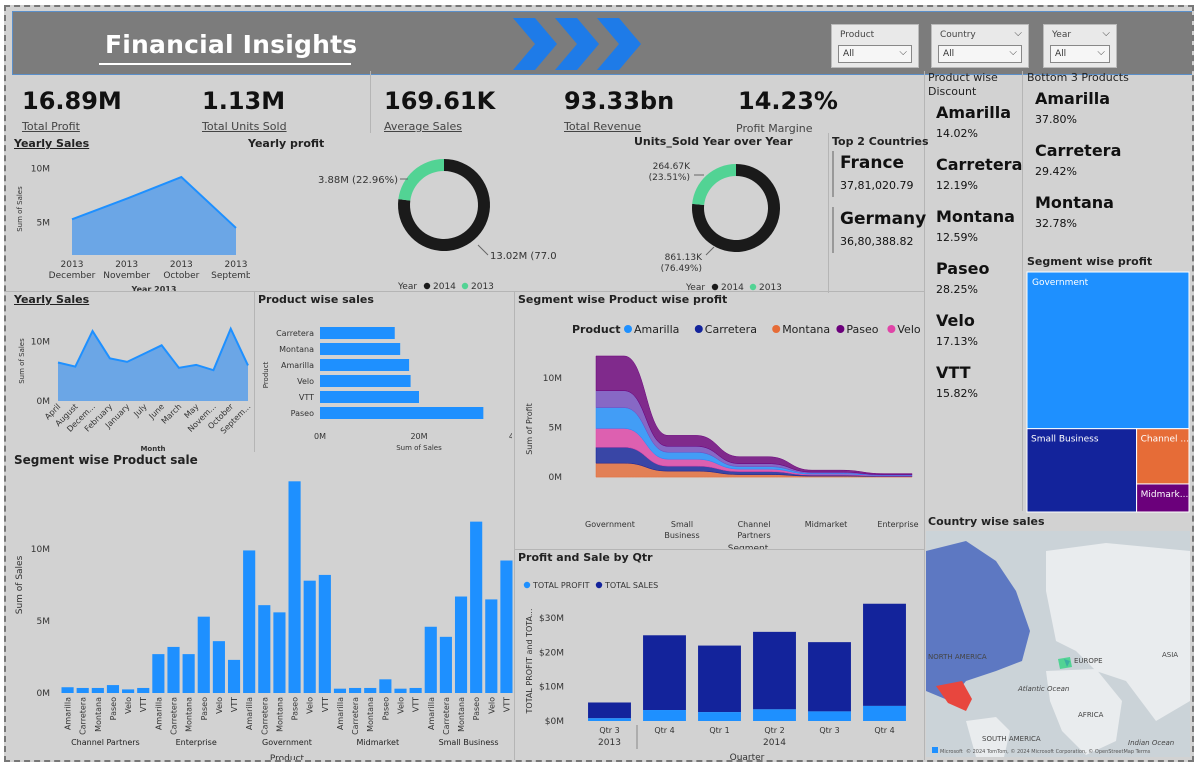  What do you see at coordinates (1065, 440) in the screenshot?
I see `treemap-label: Small Business` at bounding box center [1065, 440].